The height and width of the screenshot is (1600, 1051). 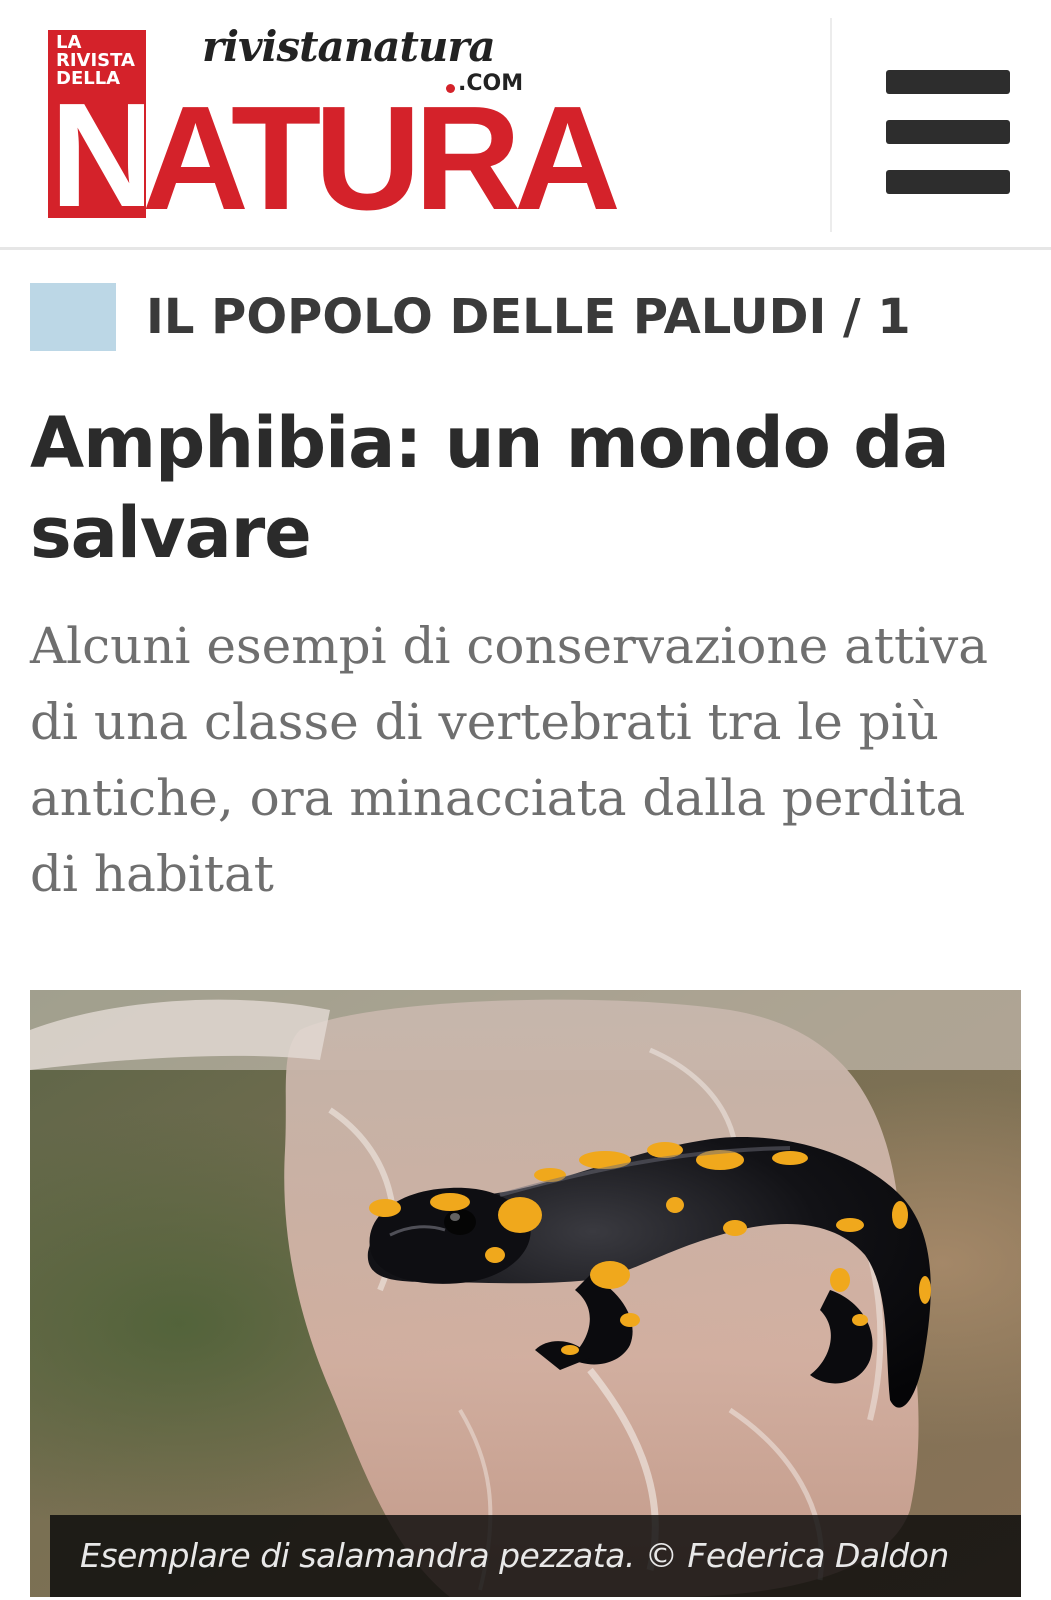 I want to click on logo-n-letter: N, so click(x=97, y=156).